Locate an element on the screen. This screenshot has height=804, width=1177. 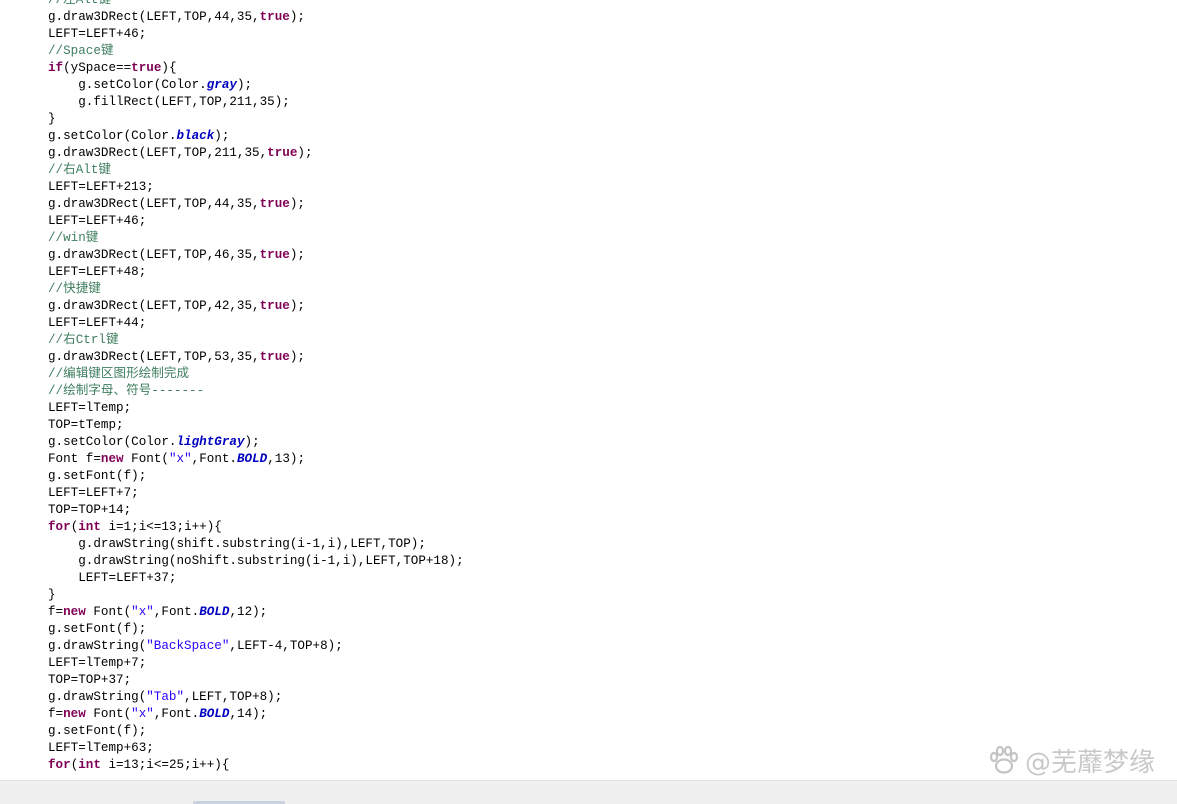
code-line: g.setColor(Color.gray); is located at coordinates (256, 85).